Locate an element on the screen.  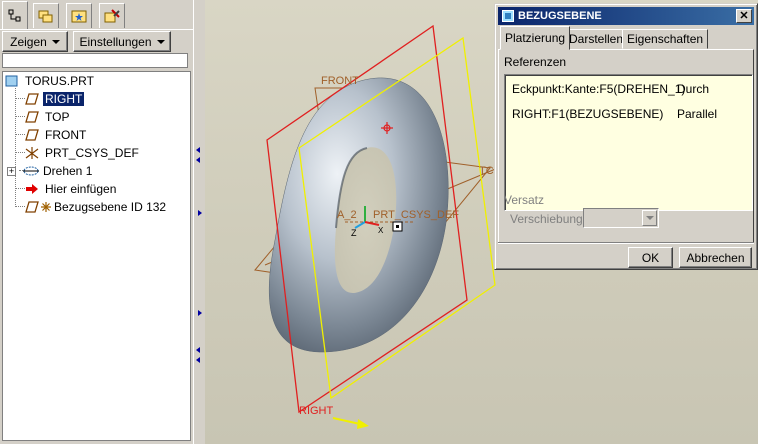
reference-constraint-2: Parallel is located at coordinates (697, 114).